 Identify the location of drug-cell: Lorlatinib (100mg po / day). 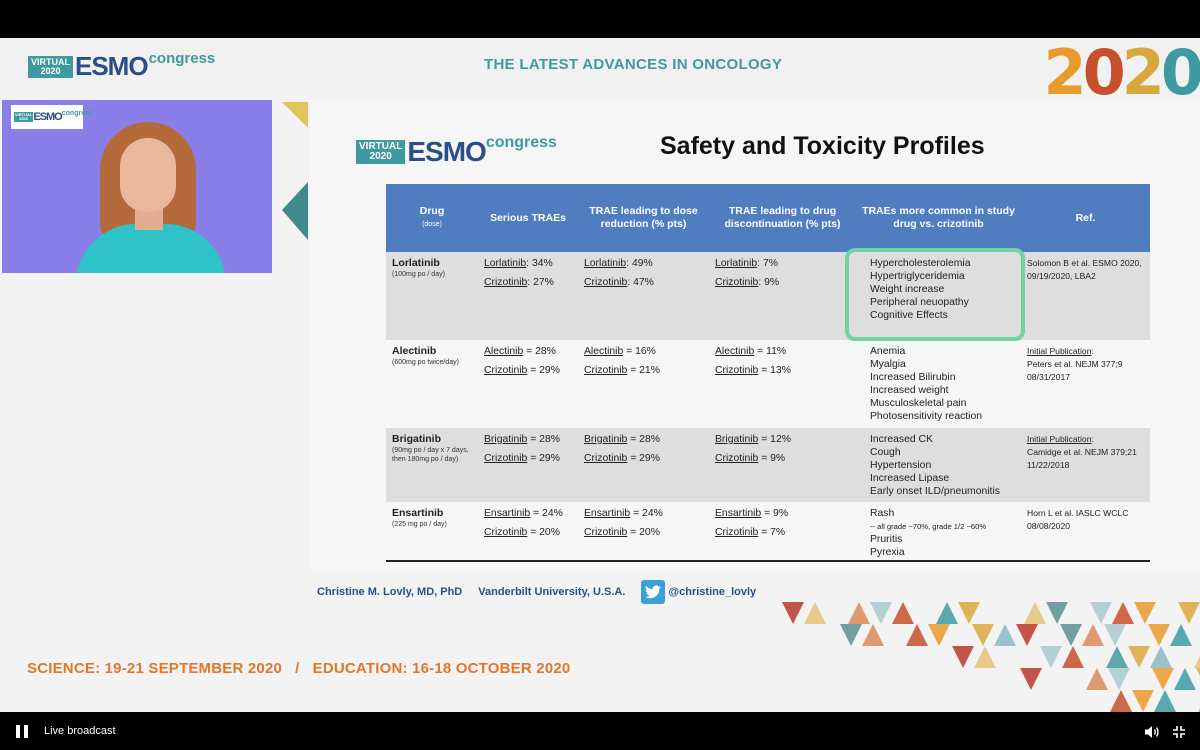
(432, 296).